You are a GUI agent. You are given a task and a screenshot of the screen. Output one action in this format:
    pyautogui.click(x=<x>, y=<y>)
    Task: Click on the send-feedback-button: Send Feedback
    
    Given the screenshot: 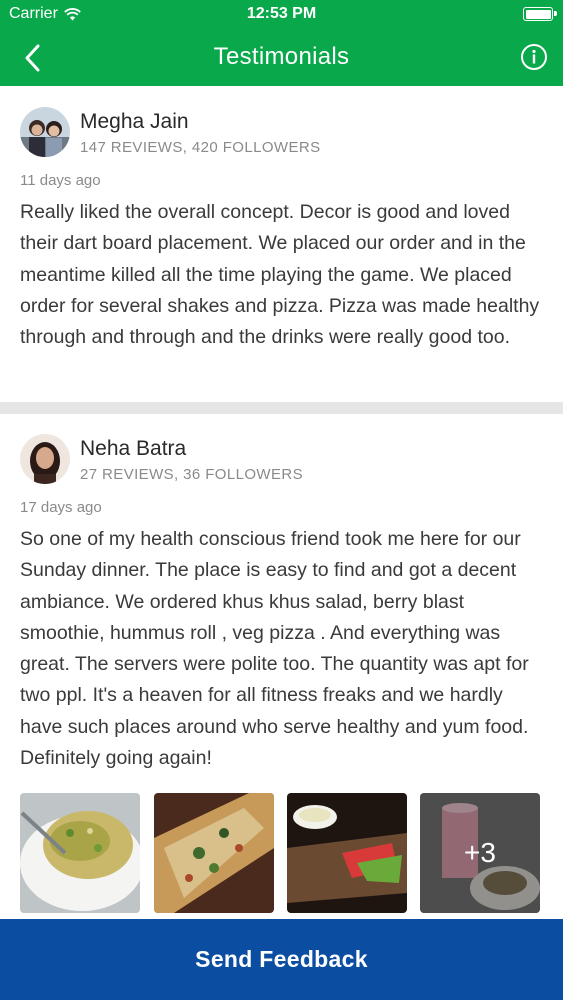 What is the action you would take?
    pyautogui.click(x=281, y=959)
    